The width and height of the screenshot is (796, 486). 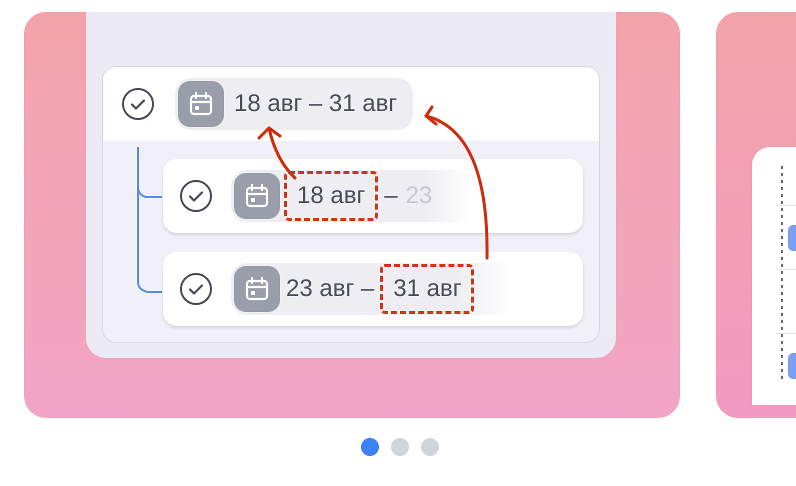 What do you see at coordinates (427, 289) in the screenshot?
I see `date-text: 31 авг` at bounding box center [427, 289].